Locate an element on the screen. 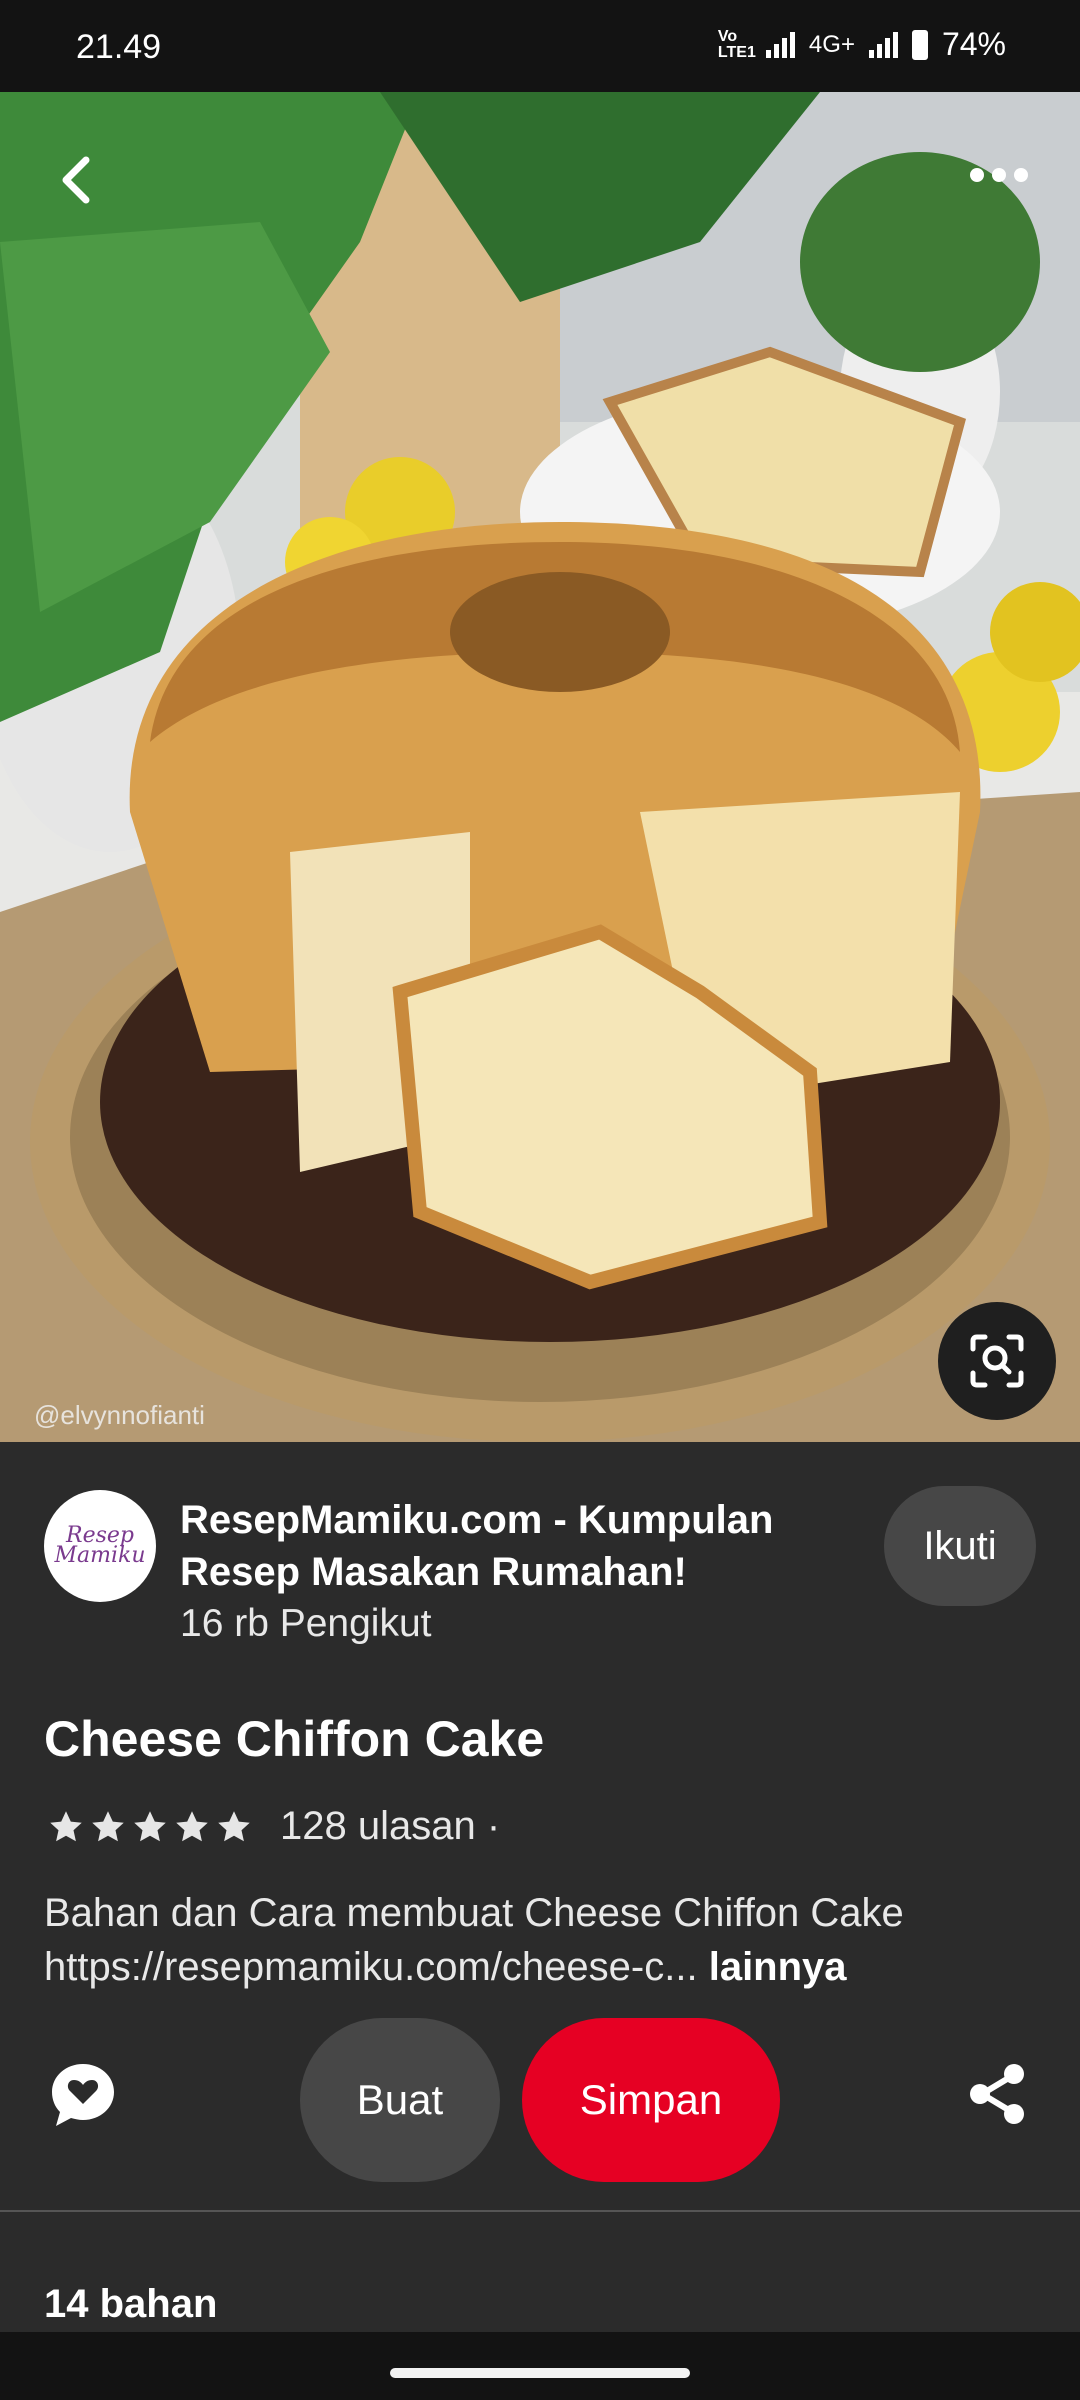  comment-button is located at coordinates (83, 2095).